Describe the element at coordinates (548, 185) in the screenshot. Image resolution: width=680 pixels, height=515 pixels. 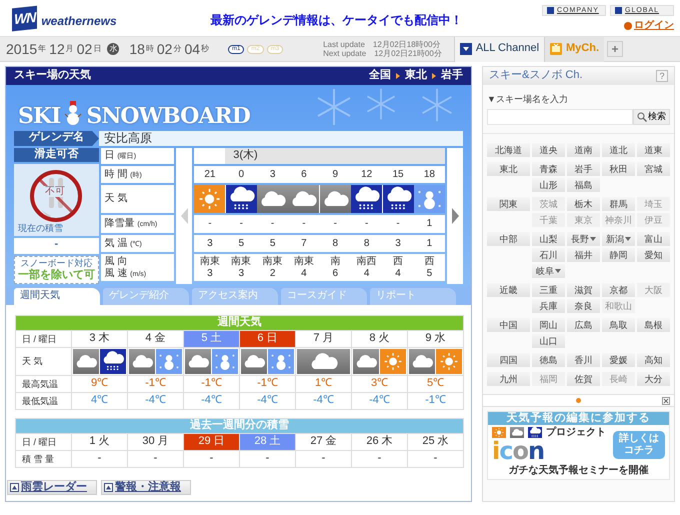
I see `area-button: 山形` at that location.